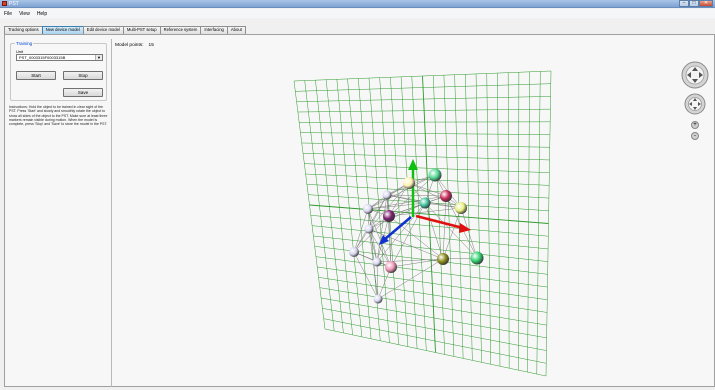  I want to click on training-legend: Training, so click(24, 43).